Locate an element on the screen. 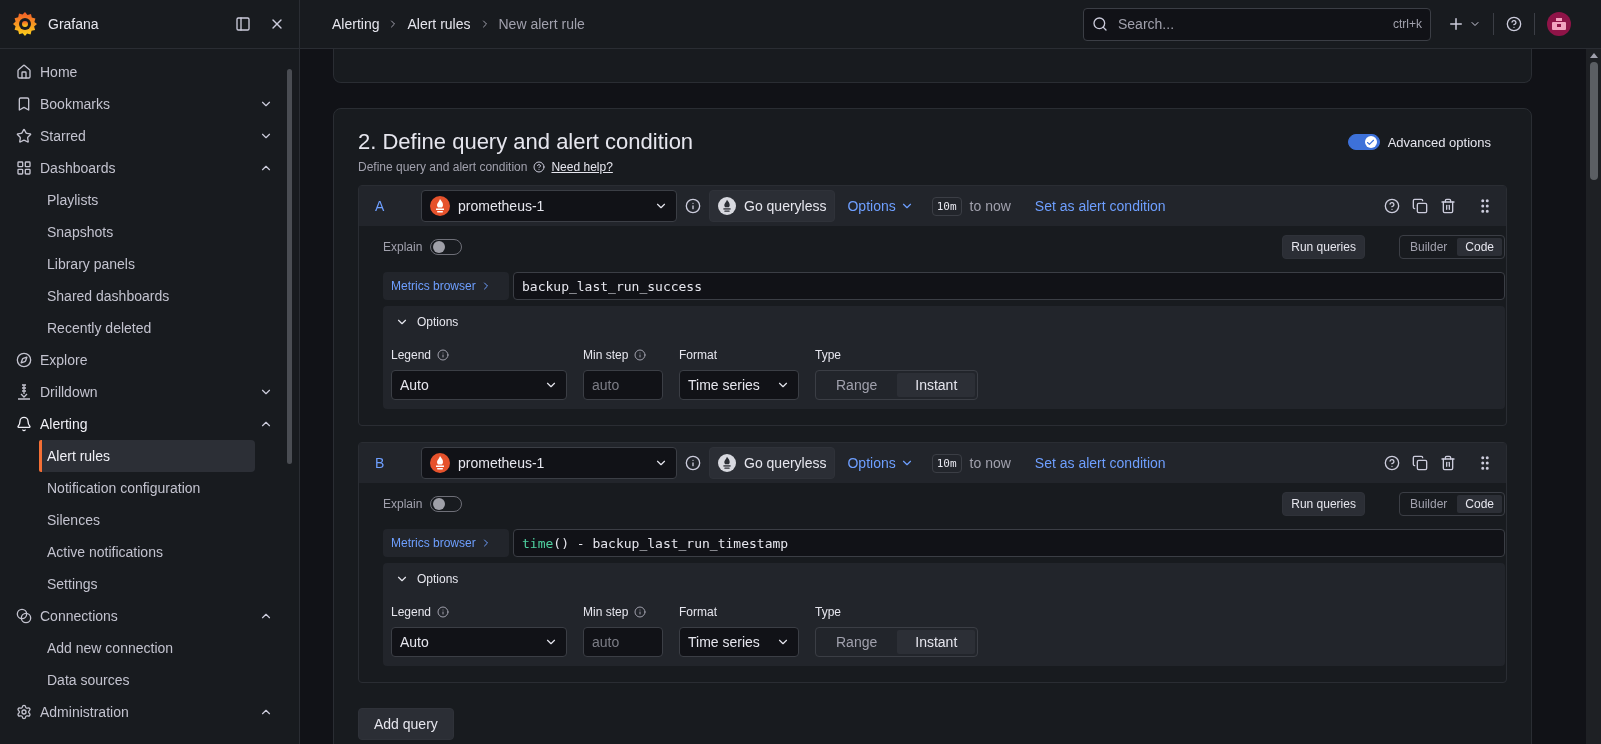 The image size is (1601, 744). check-icon is located at coordinates (1371, 142).